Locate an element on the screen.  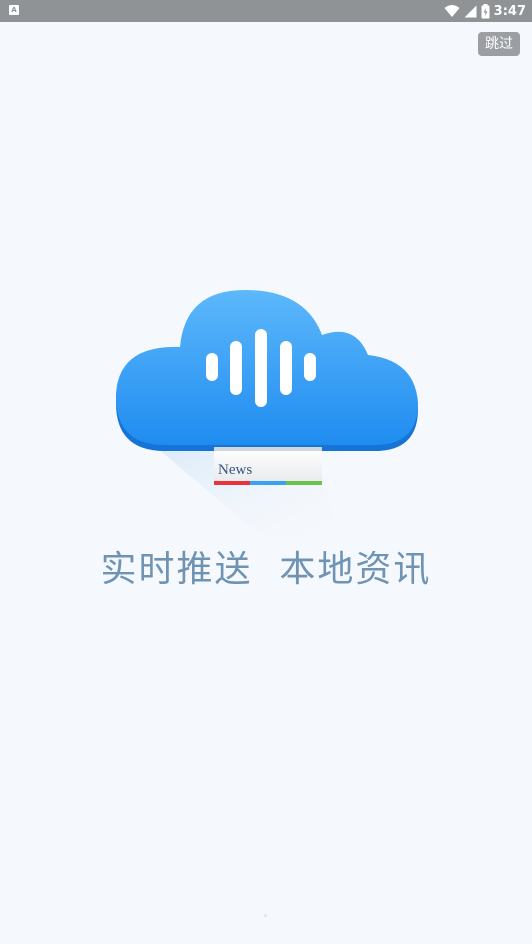
battery-charging-icon is located at coordinates (485, 10).